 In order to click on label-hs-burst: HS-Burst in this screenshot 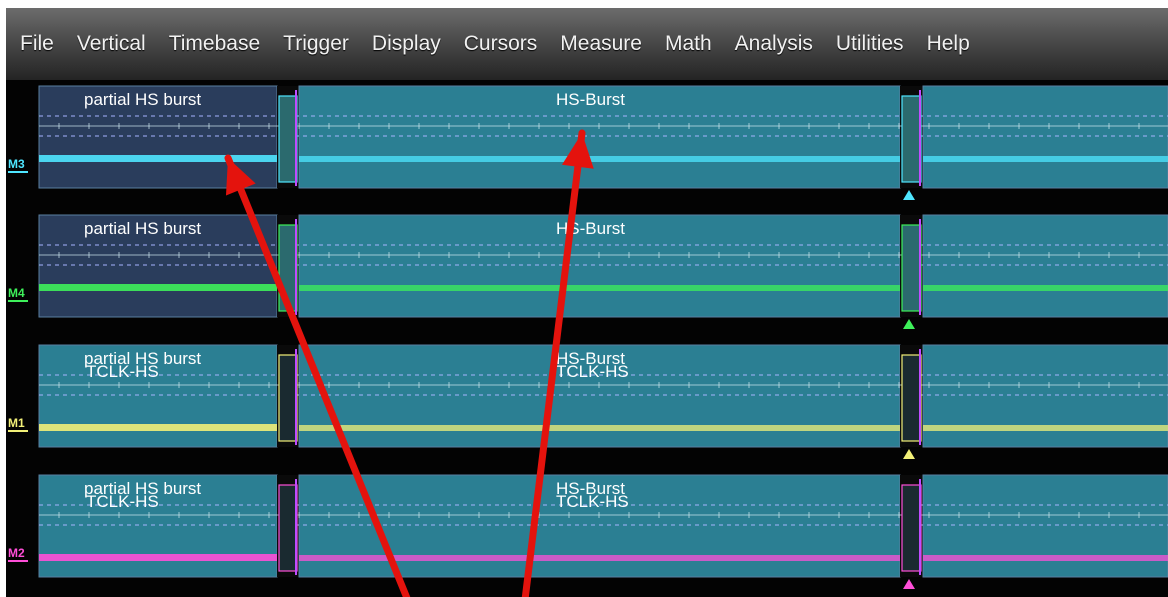, I will do `click(590, 99)`.